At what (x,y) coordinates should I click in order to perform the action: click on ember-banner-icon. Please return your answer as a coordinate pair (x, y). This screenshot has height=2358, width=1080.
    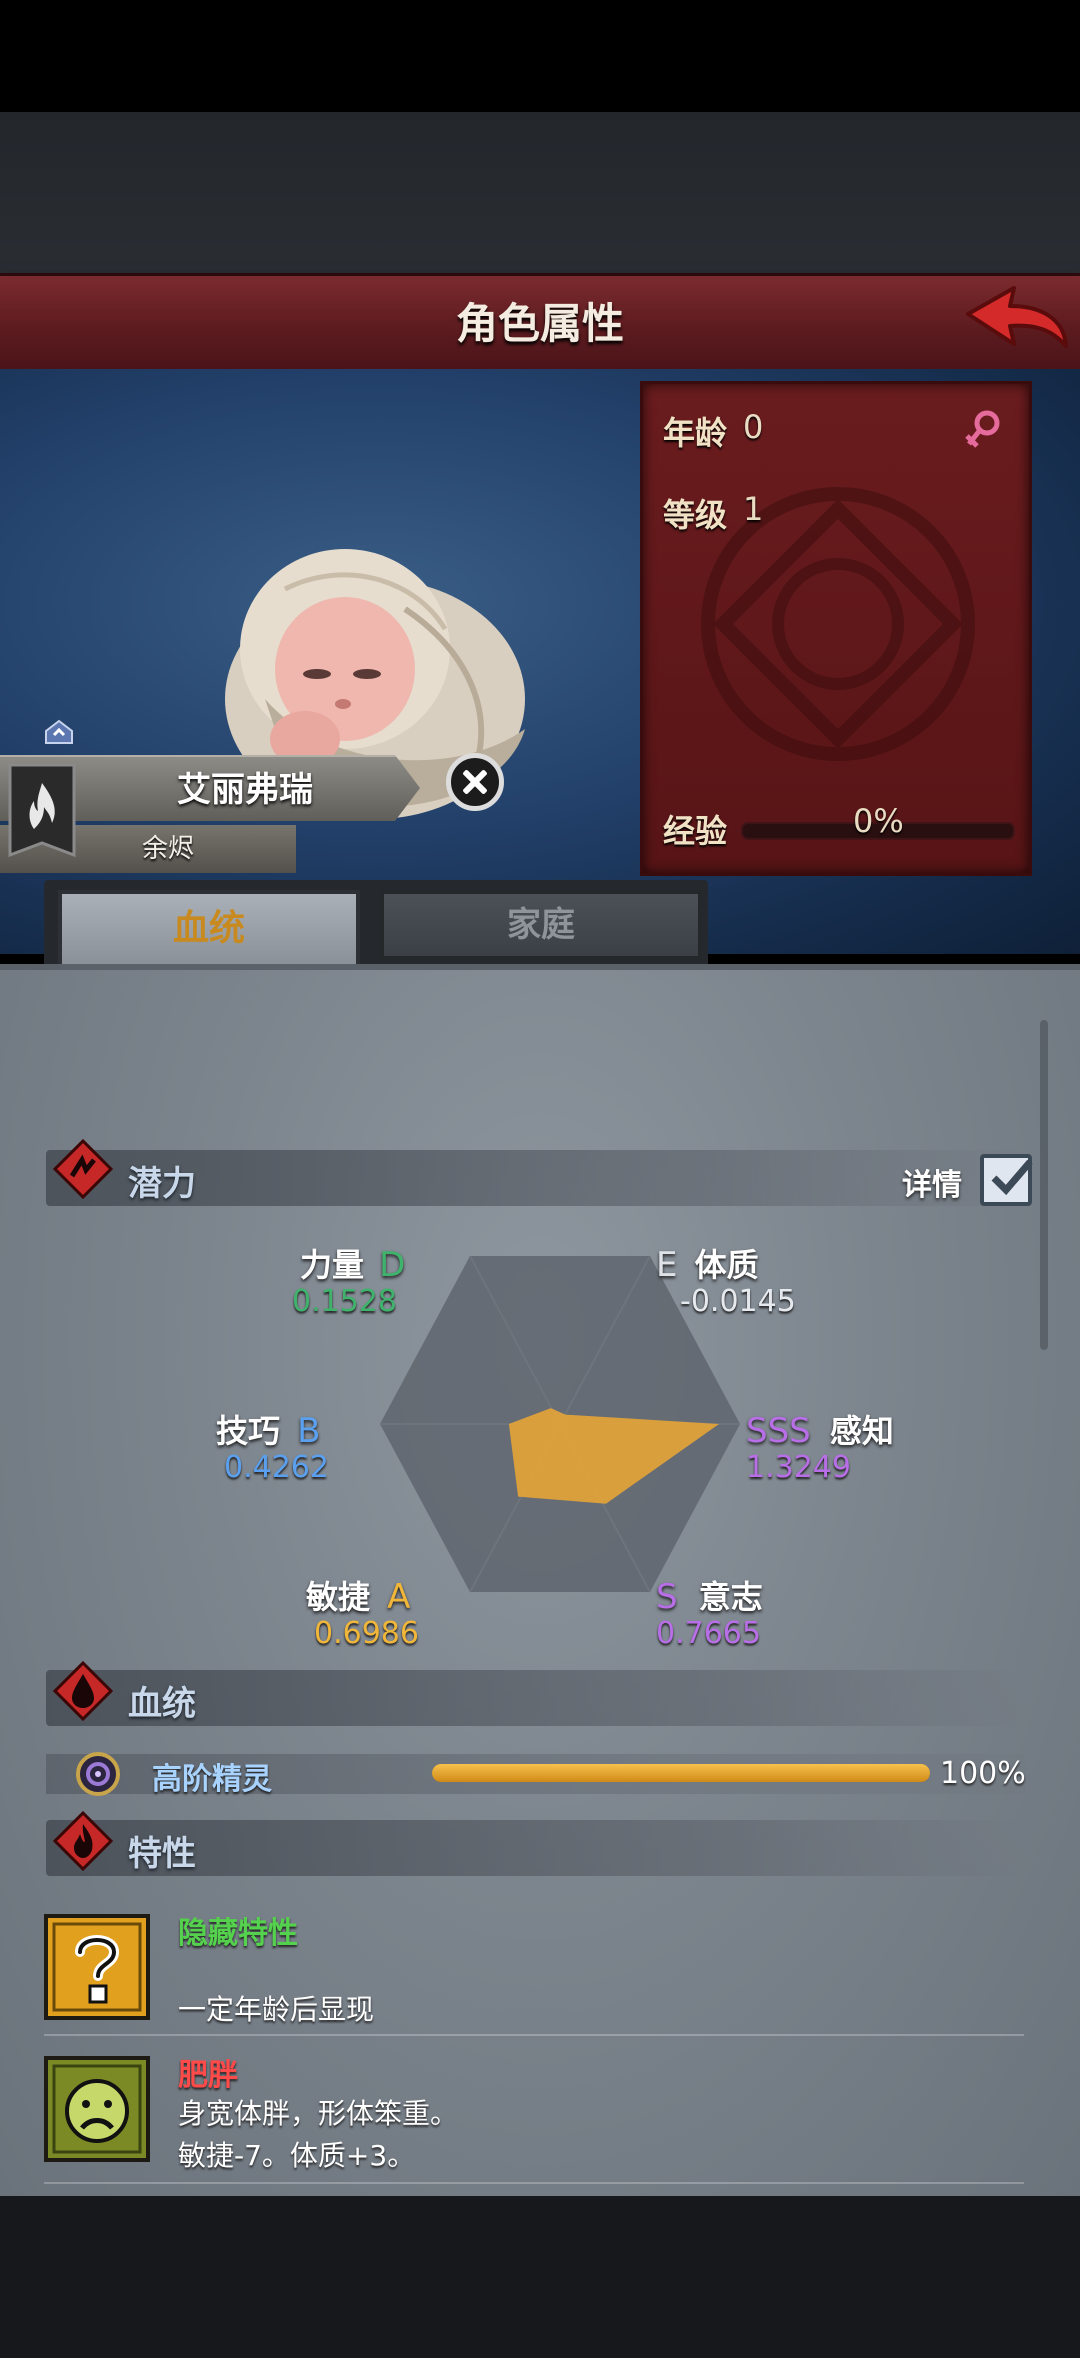
    Looking at the image, I should click on (42, 810).